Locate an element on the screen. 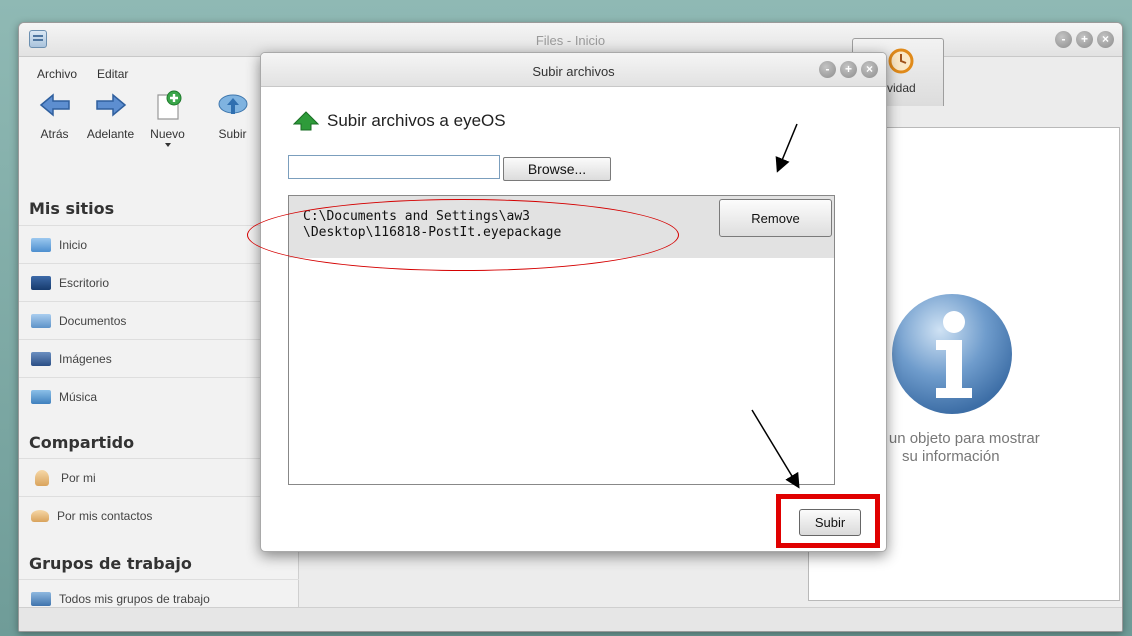 This screenshot has height=636, width=1132. documents-folder-icon is located at coordinates (41, 320).